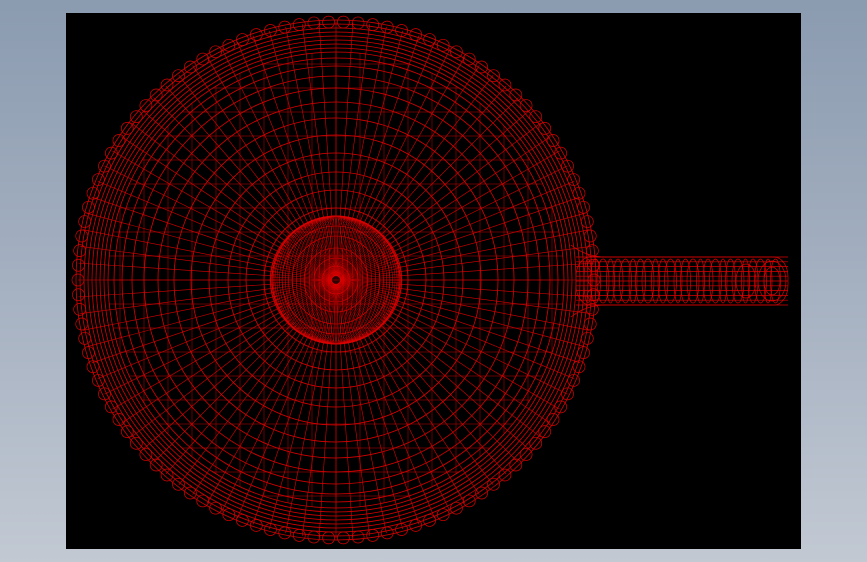 Image resolution: width=867 pixels, height=562 pixels. I want to click on handle-wireframe, so click(679, 281).